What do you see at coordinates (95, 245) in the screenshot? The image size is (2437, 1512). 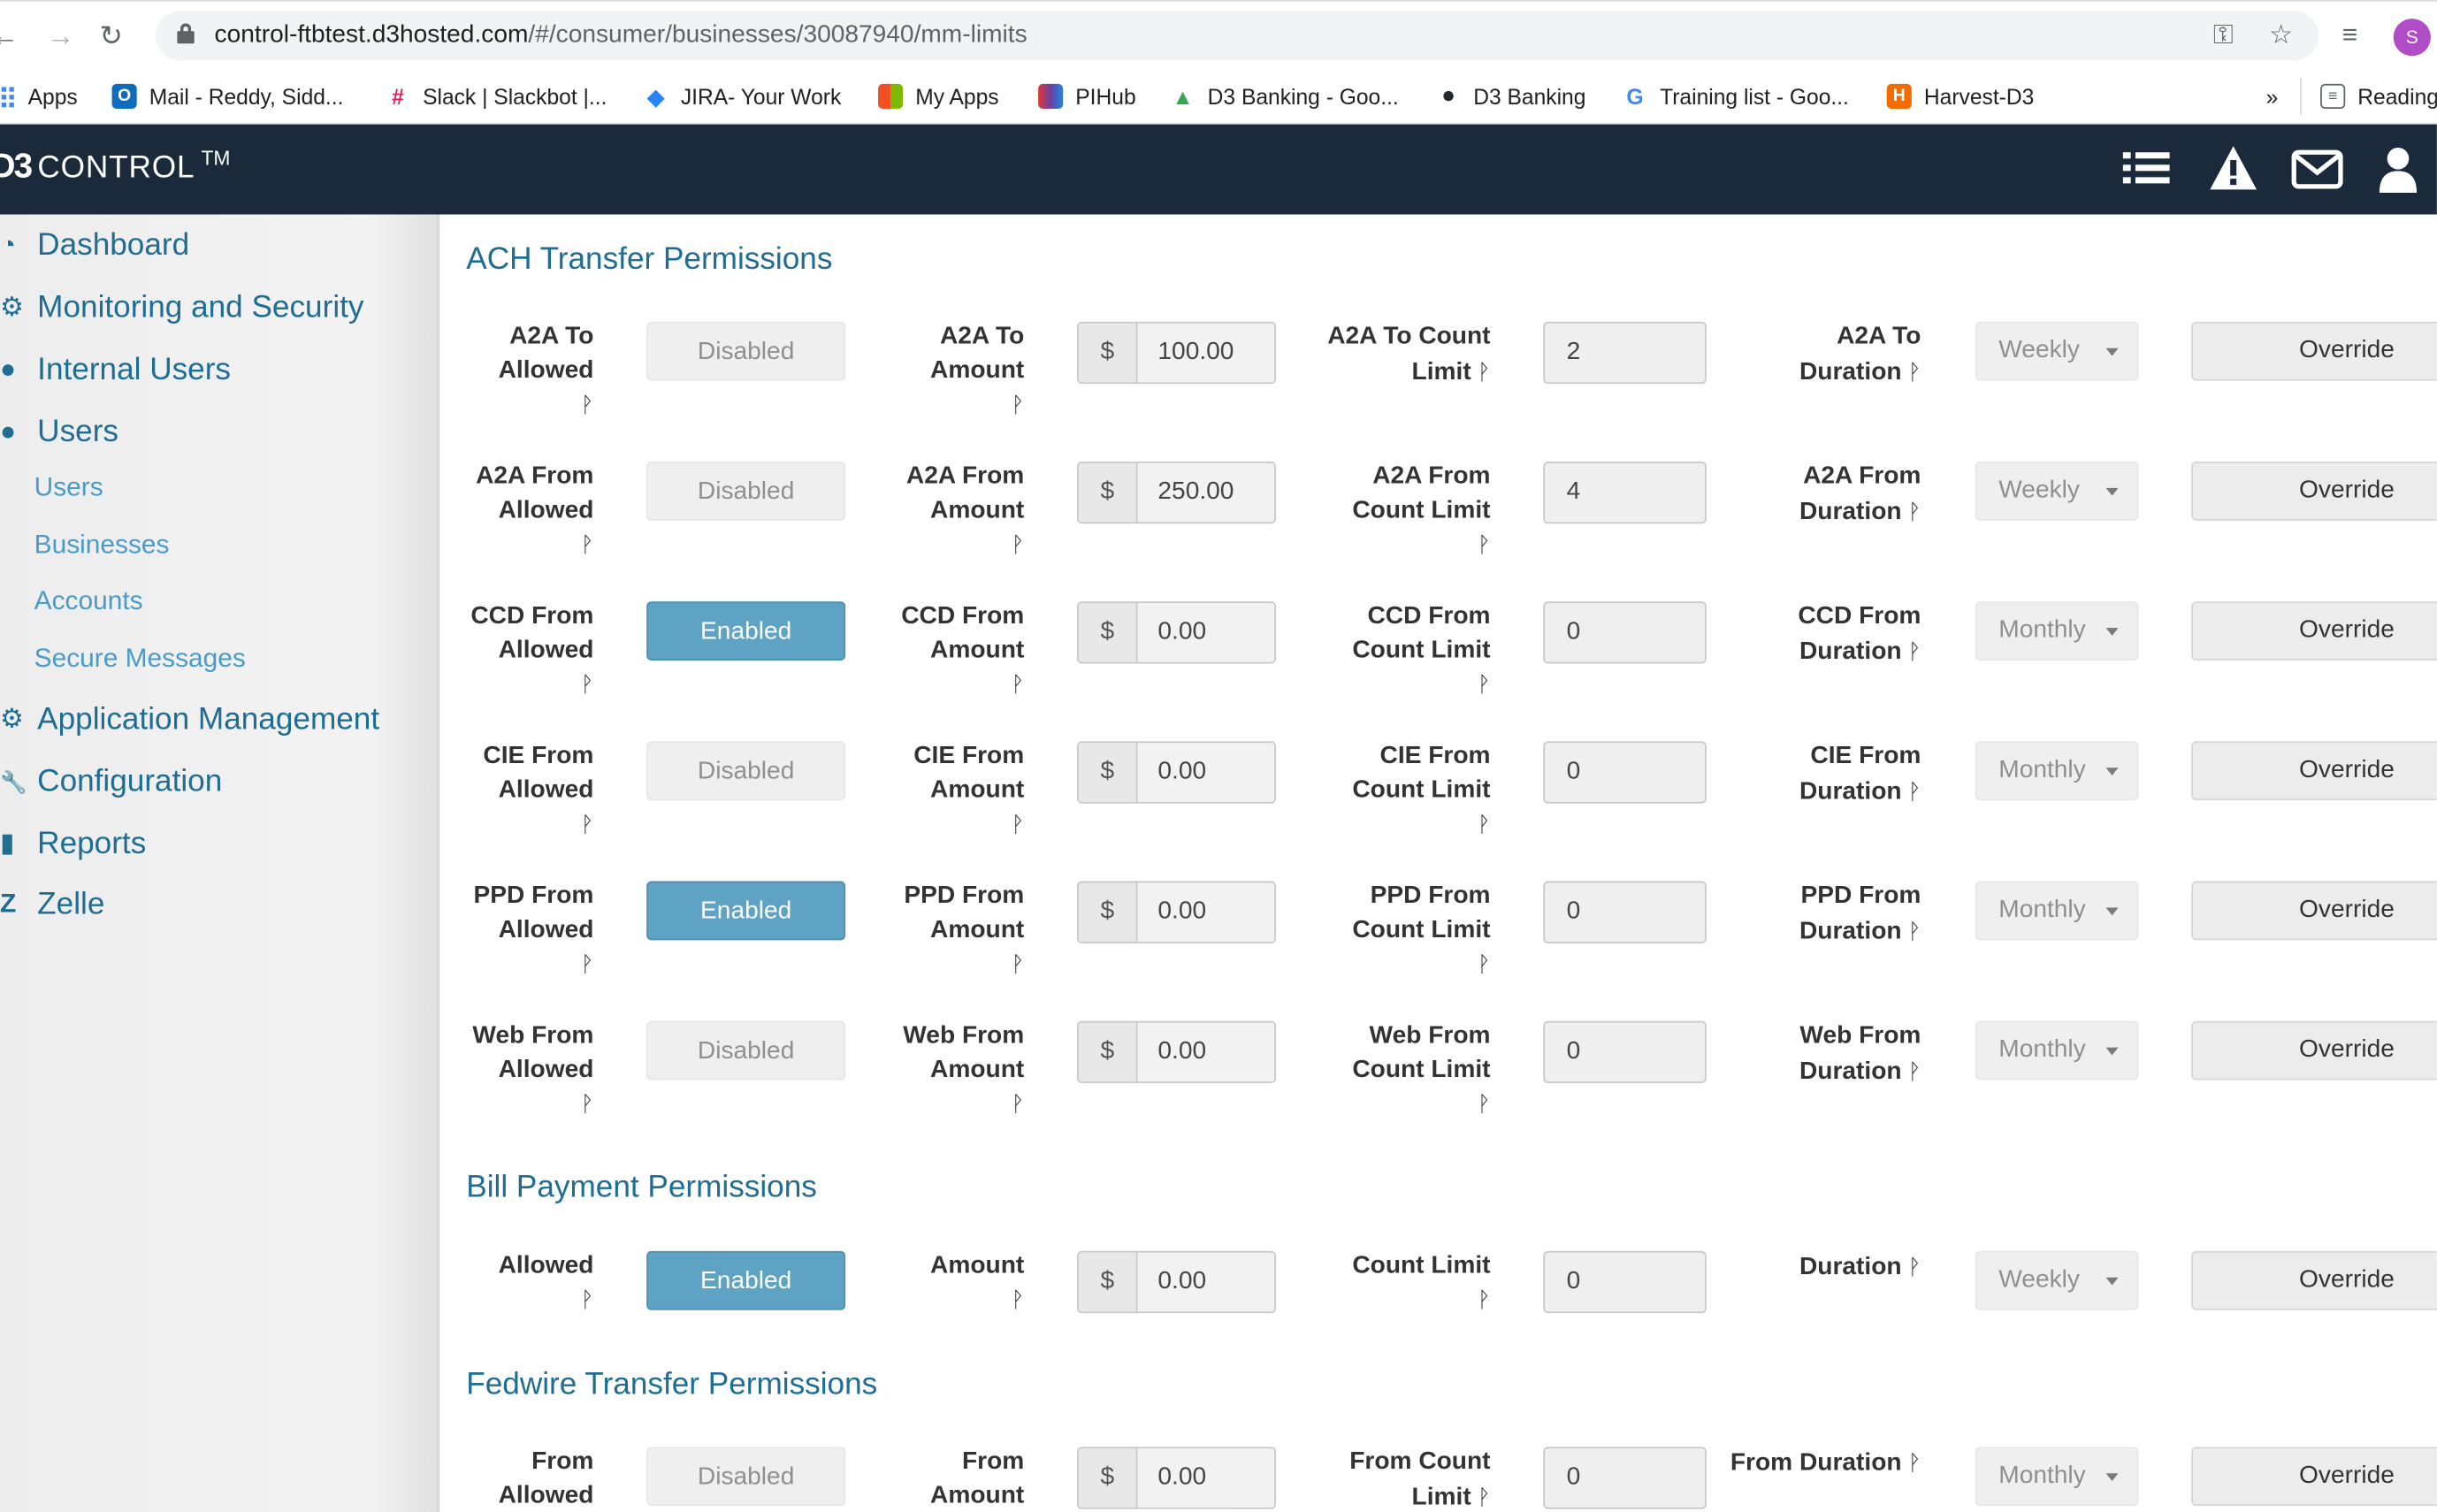 I see `sidebar-item-dashboard: ◔ Dashboard` at bounding box center [95, 245].